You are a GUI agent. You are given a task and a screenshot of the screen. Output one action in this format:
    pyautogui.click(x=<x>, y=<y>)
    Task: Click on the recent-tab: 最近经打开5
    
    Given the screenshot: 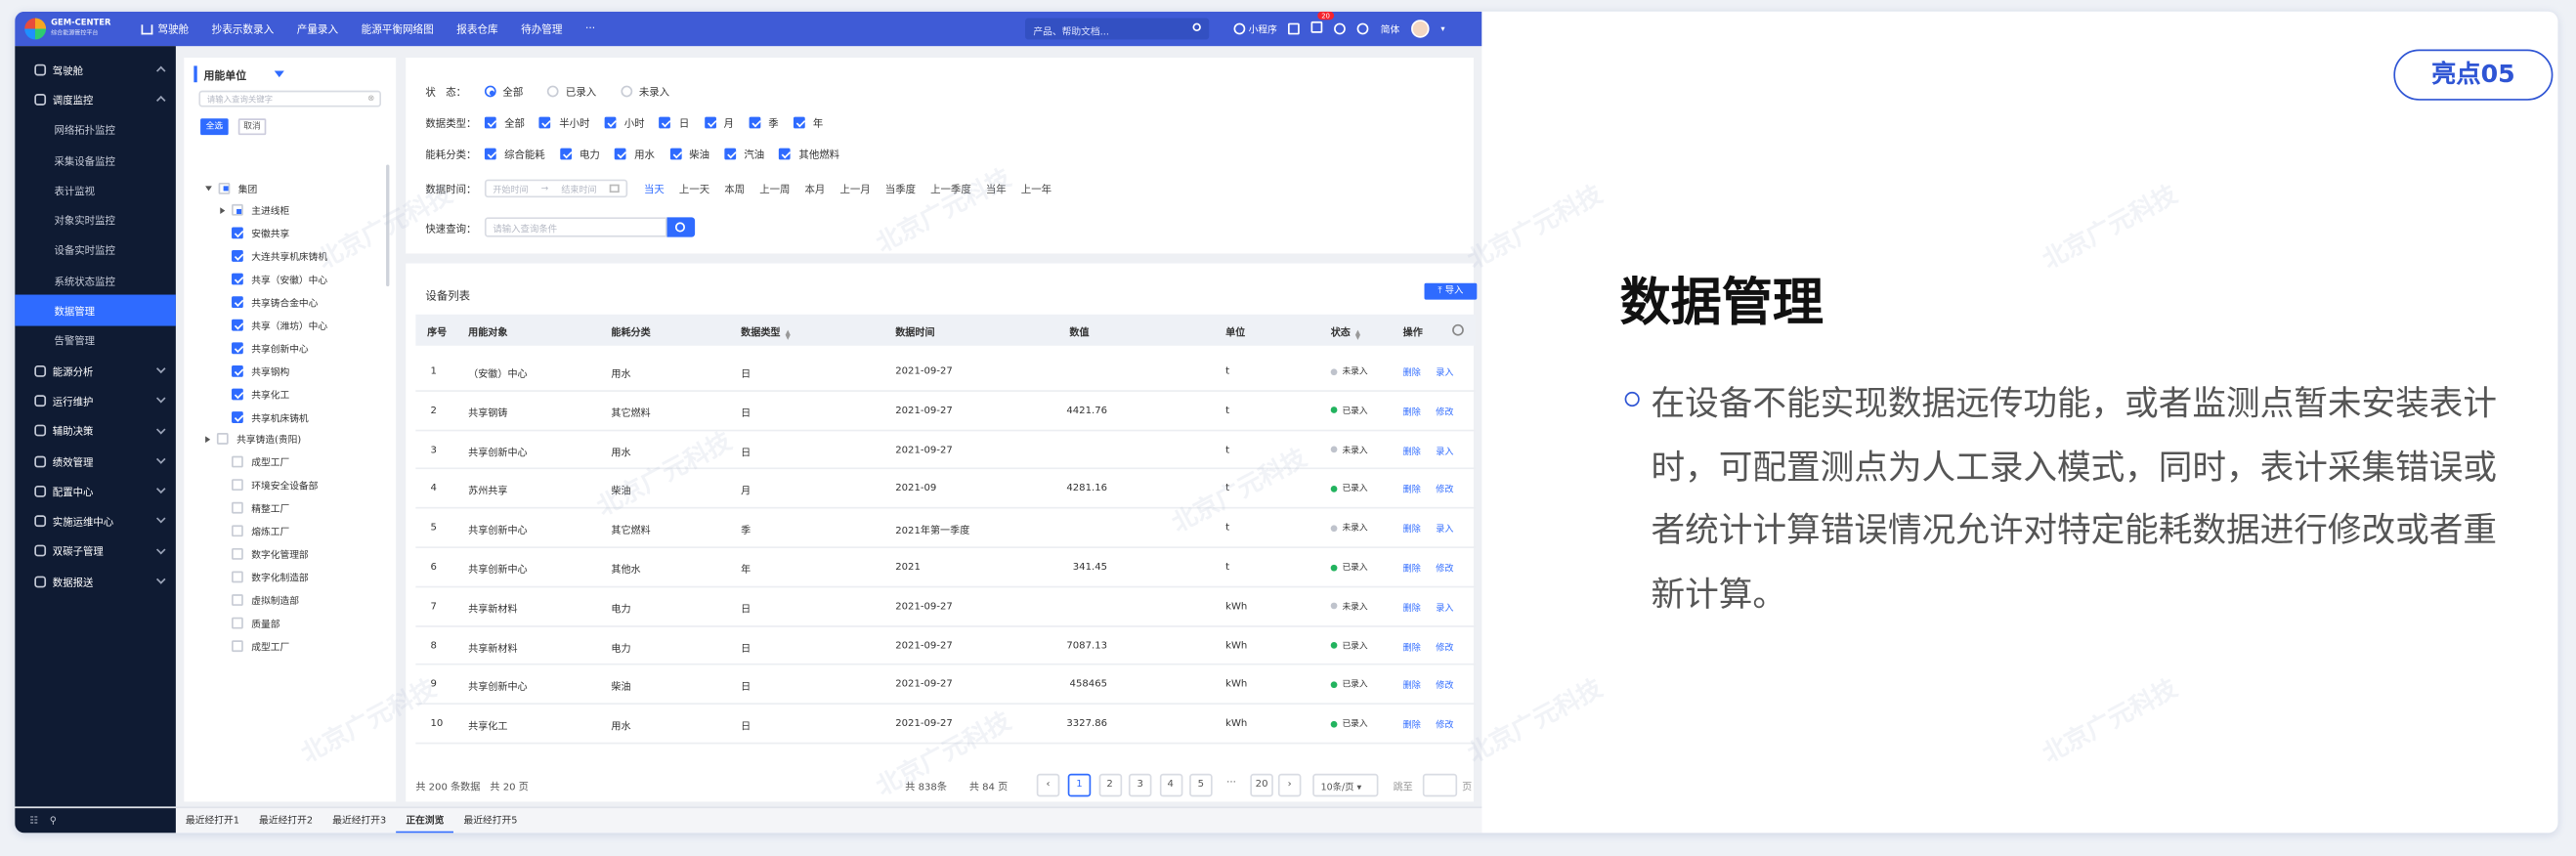 What is the action you would take?
    pyautogui.click(x=490, y=820)
    